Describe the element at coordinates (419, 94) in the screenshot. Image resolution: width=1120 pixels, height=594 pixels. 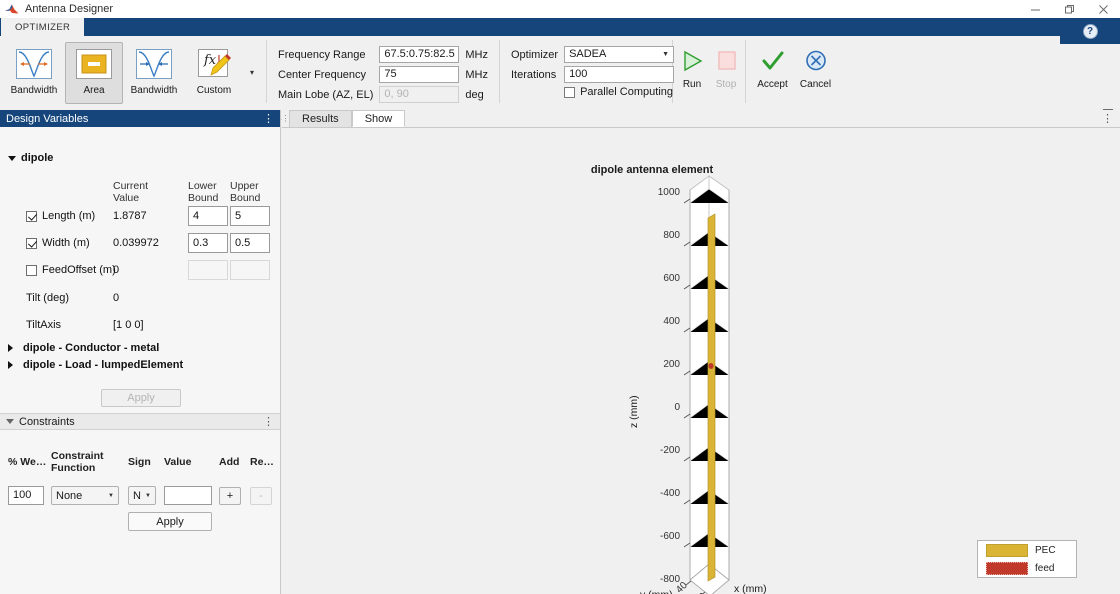
I see `main-lobe-input: 0, 90` at that location.